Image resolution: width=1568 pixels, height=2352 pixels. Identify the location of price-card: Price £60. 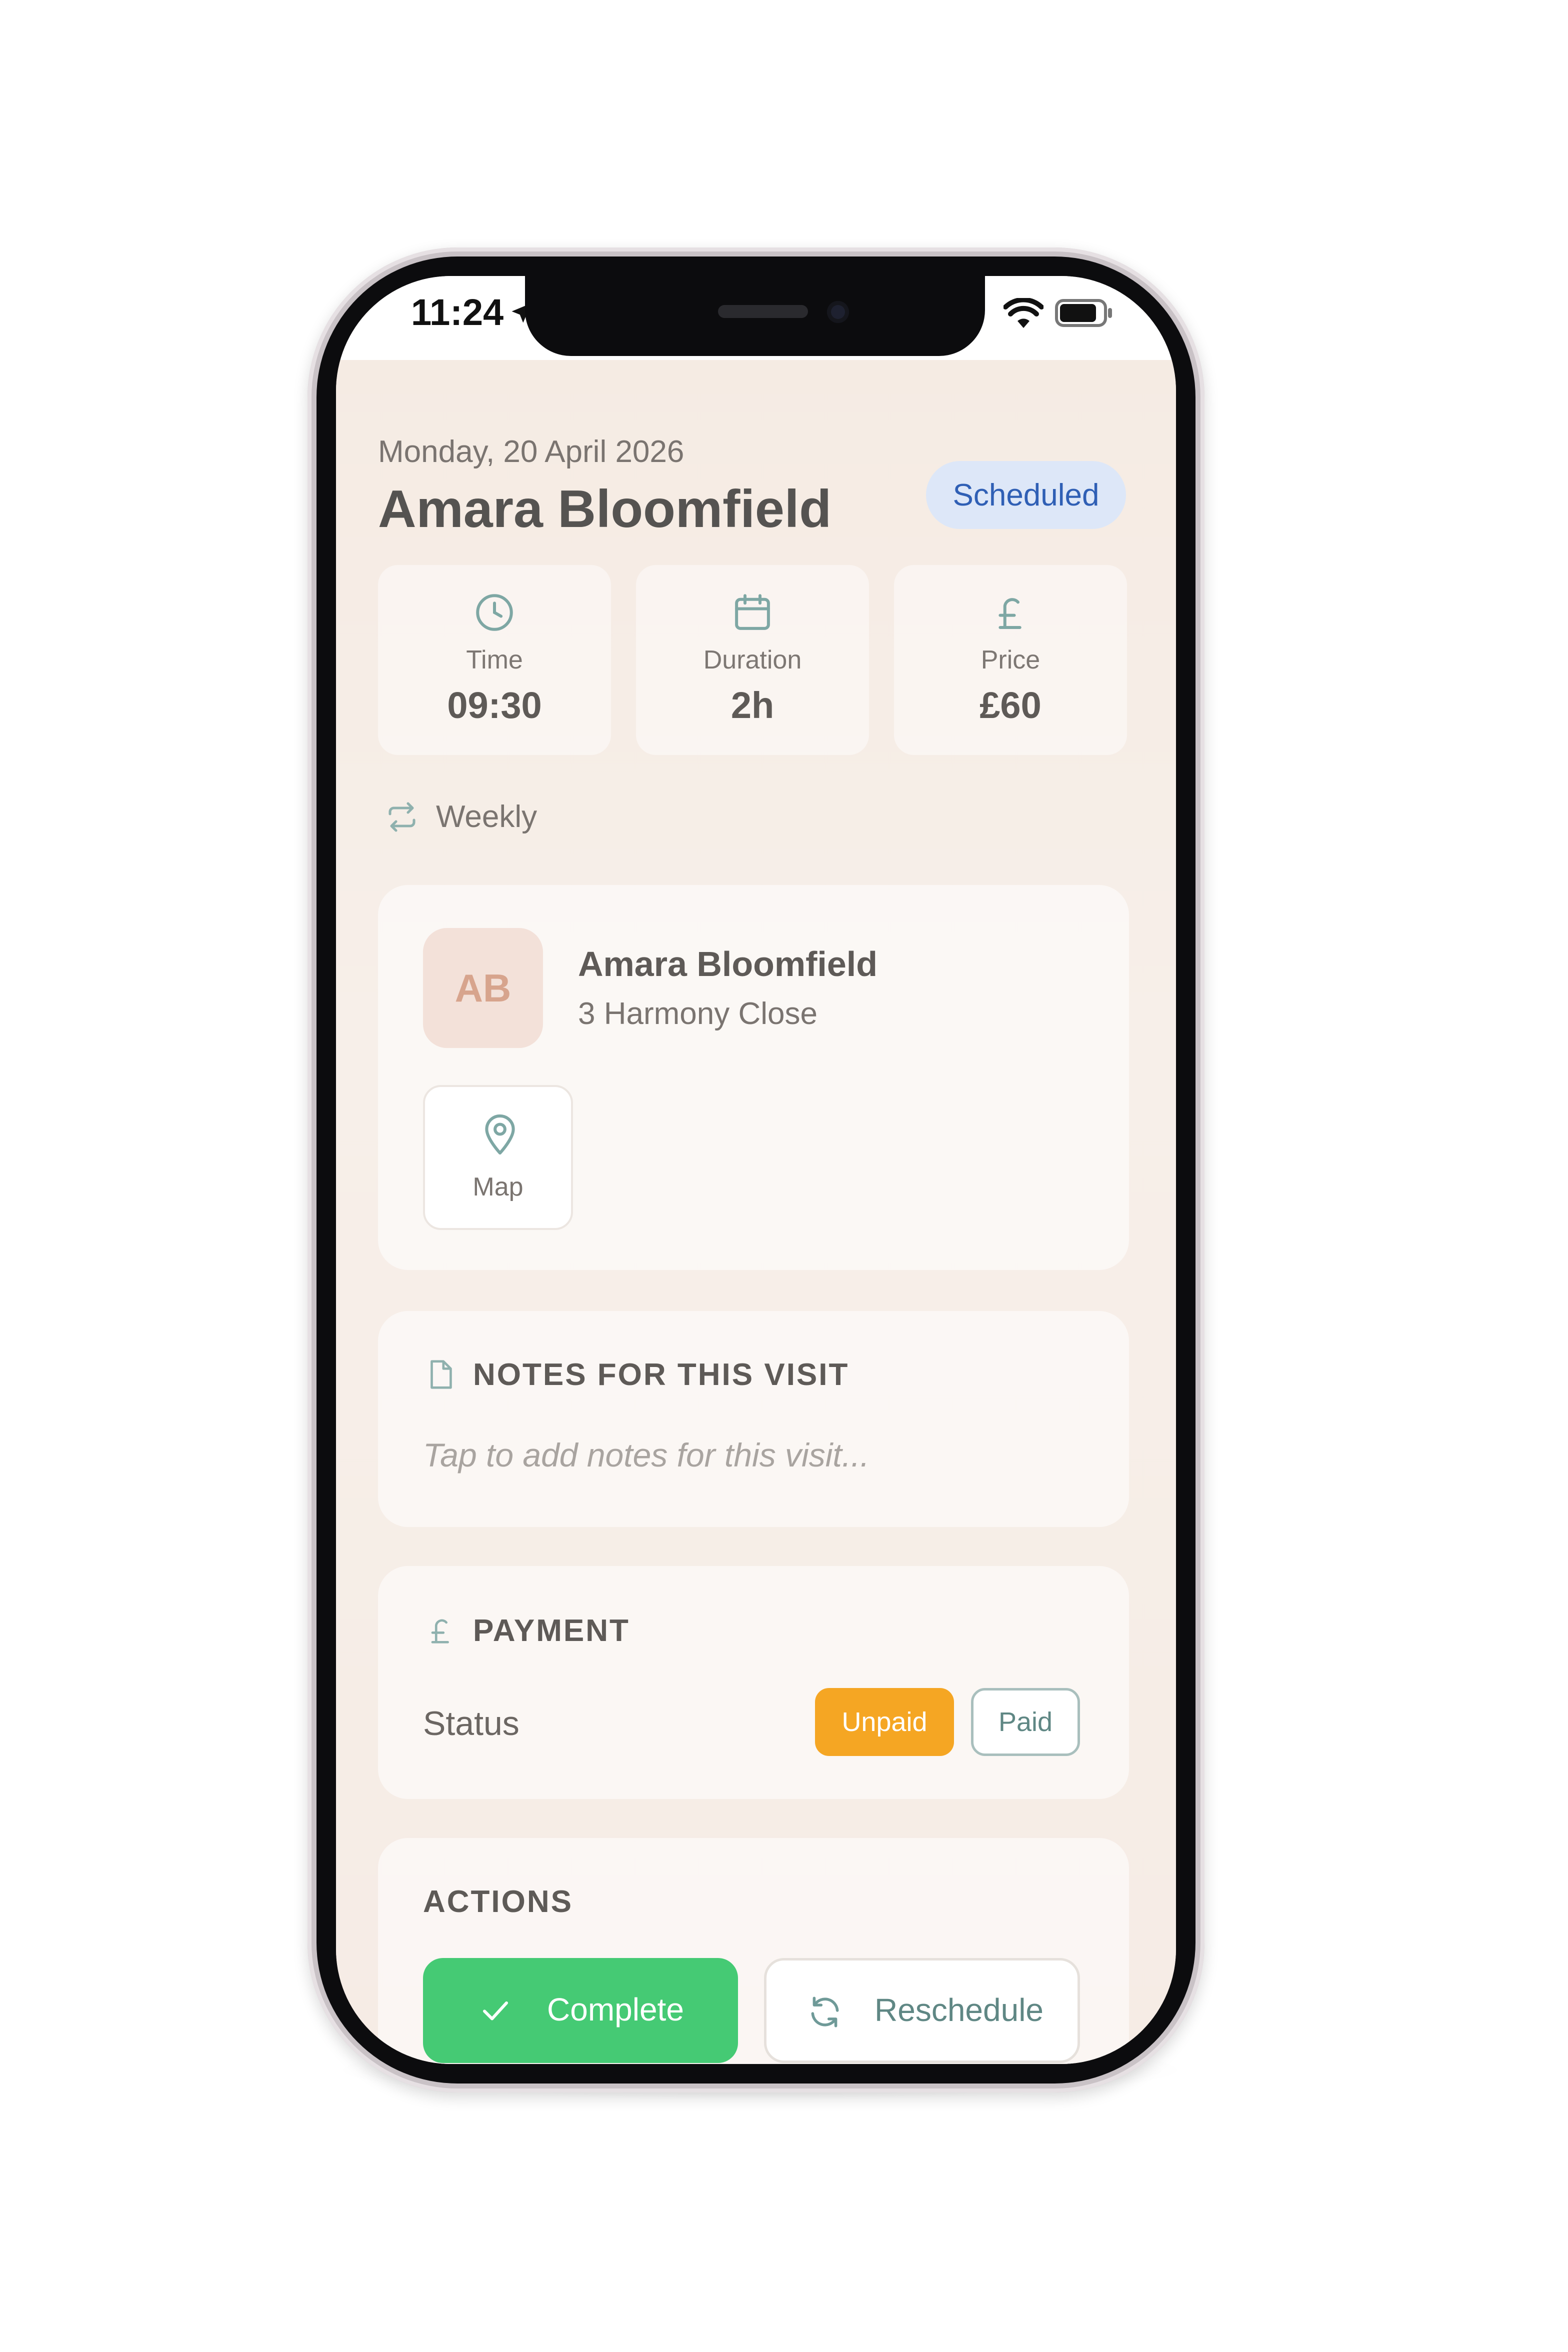
(1010, 660).